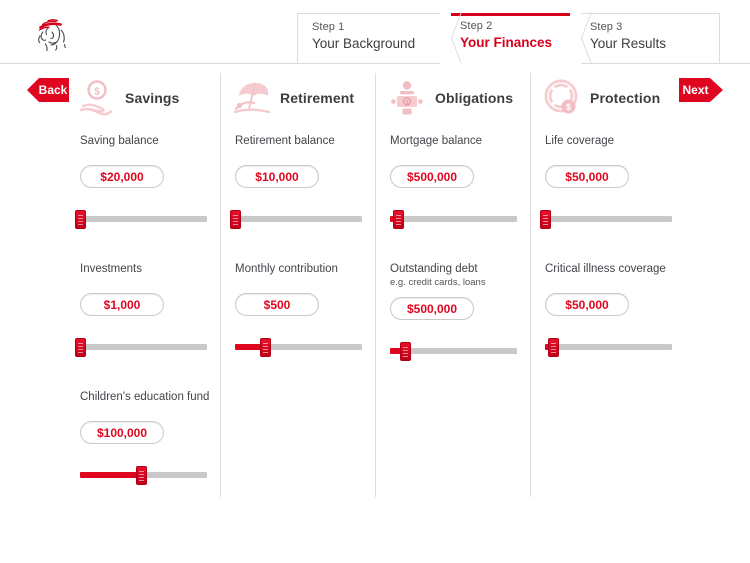 The image size is (750, 563). I want to click on column-obligations-header: $ Obligations, so click(451, 98).